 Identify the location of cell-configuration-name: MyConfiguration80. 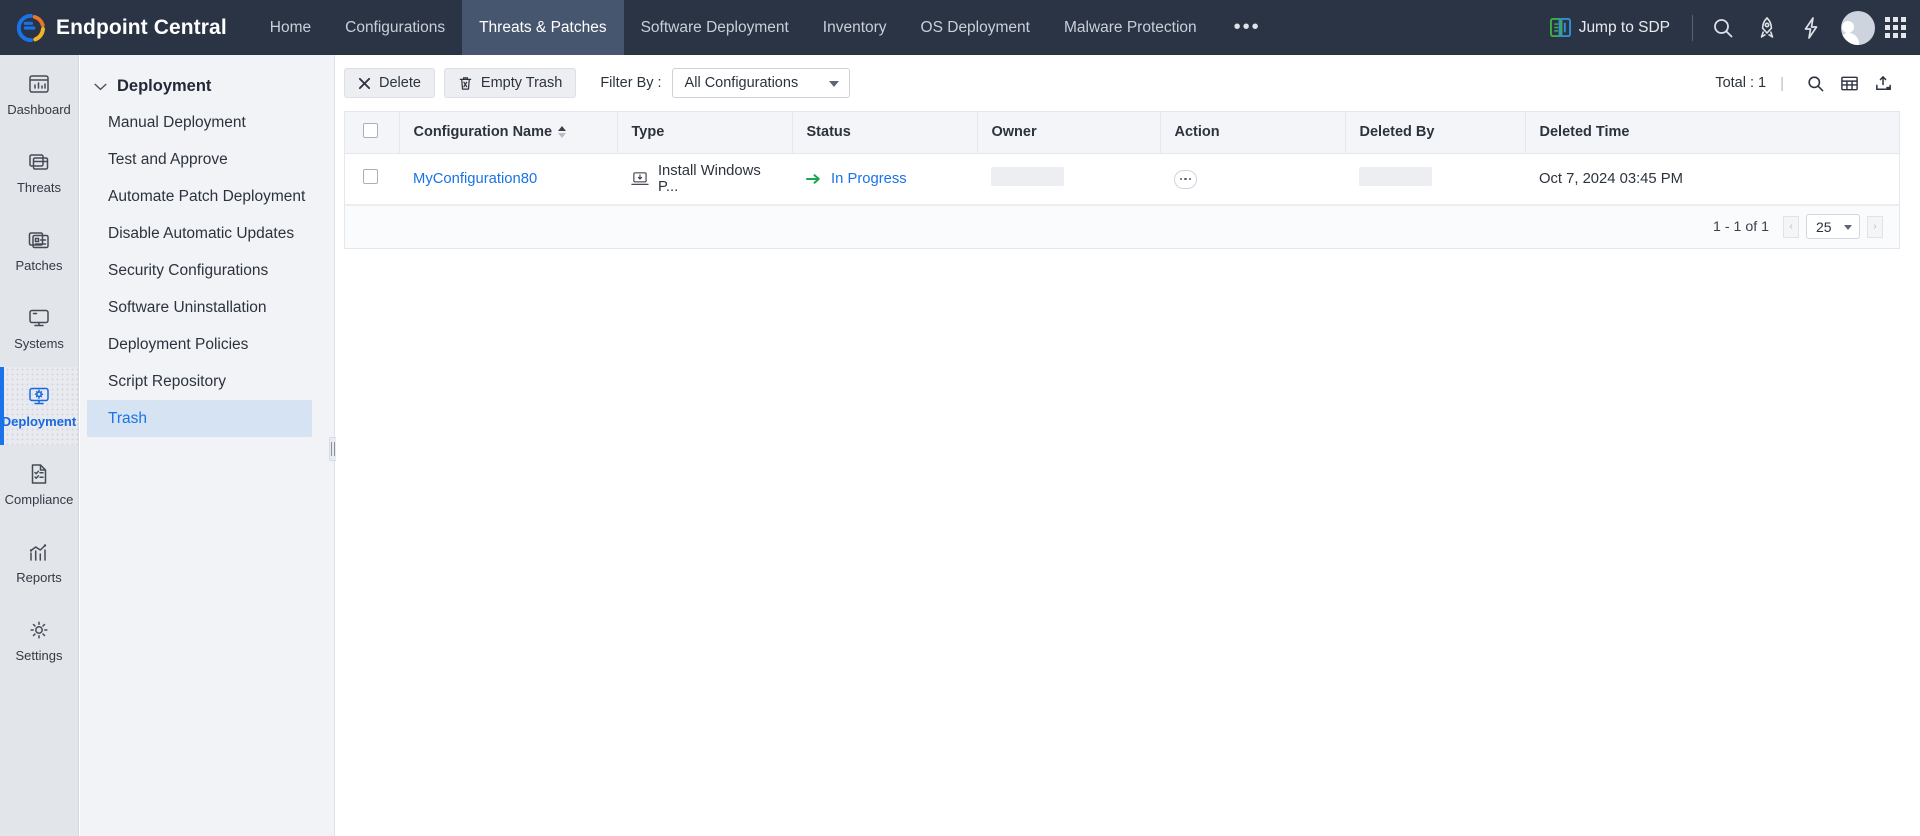
(508, 179).